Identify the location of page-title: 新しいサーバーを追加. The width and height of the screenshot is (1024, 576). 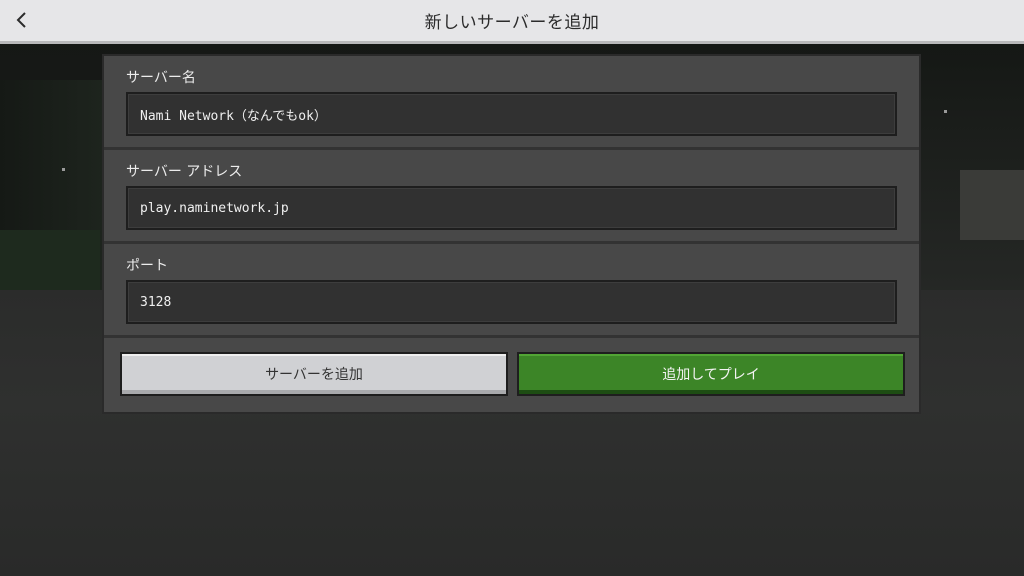
(512, 23).